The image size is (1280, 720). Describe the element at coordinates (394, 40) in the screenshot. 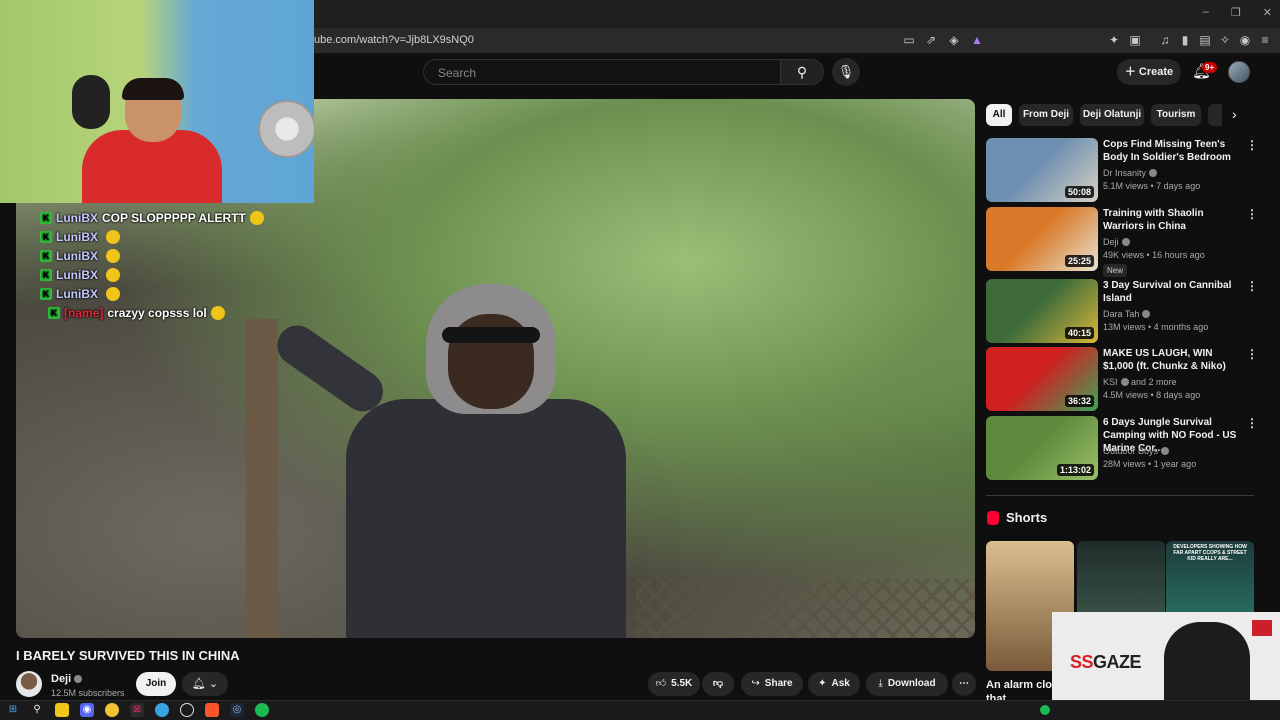

I see `url-text: ube.com/watch?v=Jjb8LX9sNQ0` at that location.